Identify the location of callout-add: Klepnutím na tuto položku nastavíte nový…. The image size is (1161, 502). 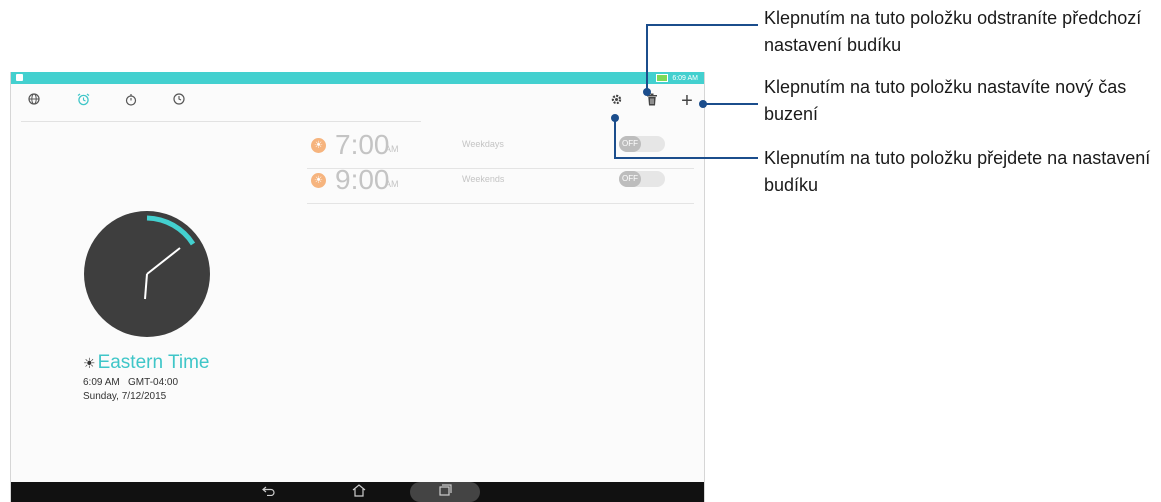
(945, 100).